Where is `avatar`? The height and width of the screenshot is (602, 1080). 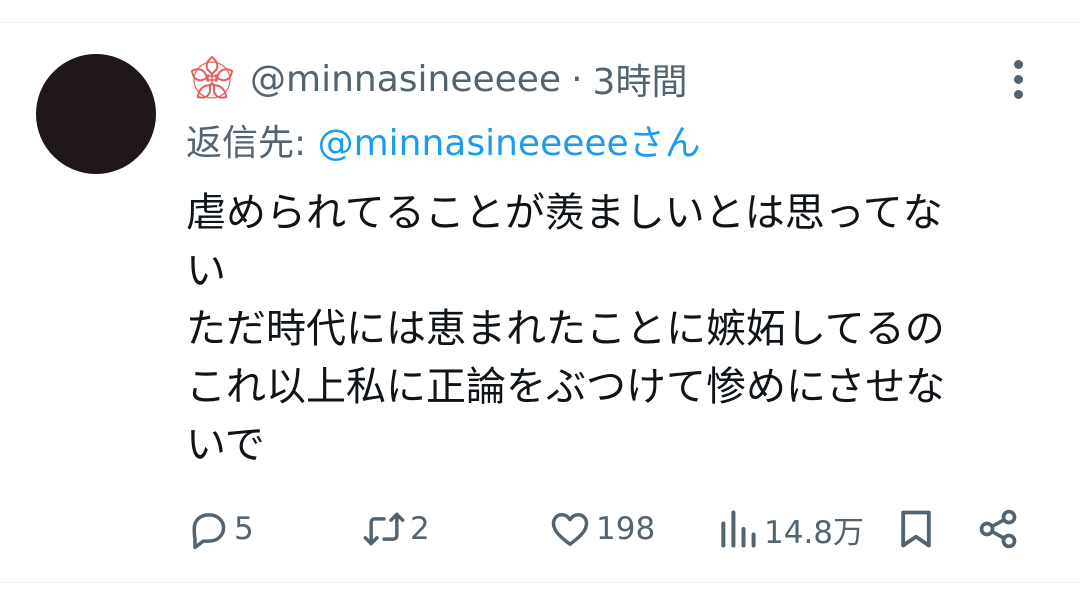 avatar is located at coordinates (96, 114).